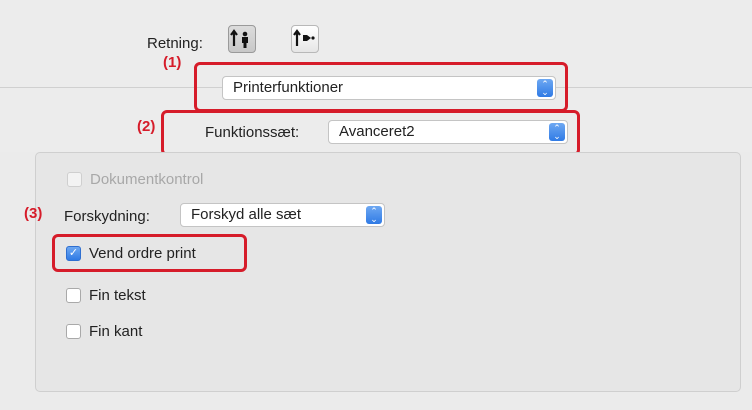  Describe the element at coordinates (377, 131) in the screenshot. I see `feature-set-value: Avanceret2` at that location.